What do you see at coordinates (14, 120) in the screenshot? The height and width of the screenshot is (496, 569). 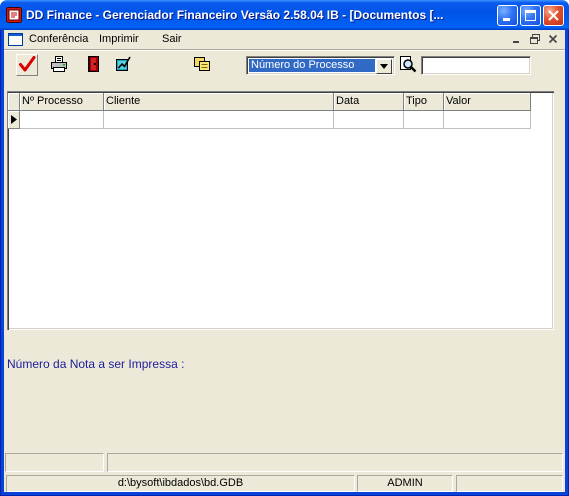 I see `row-indicator-cell` at bounding box center [14, 120].